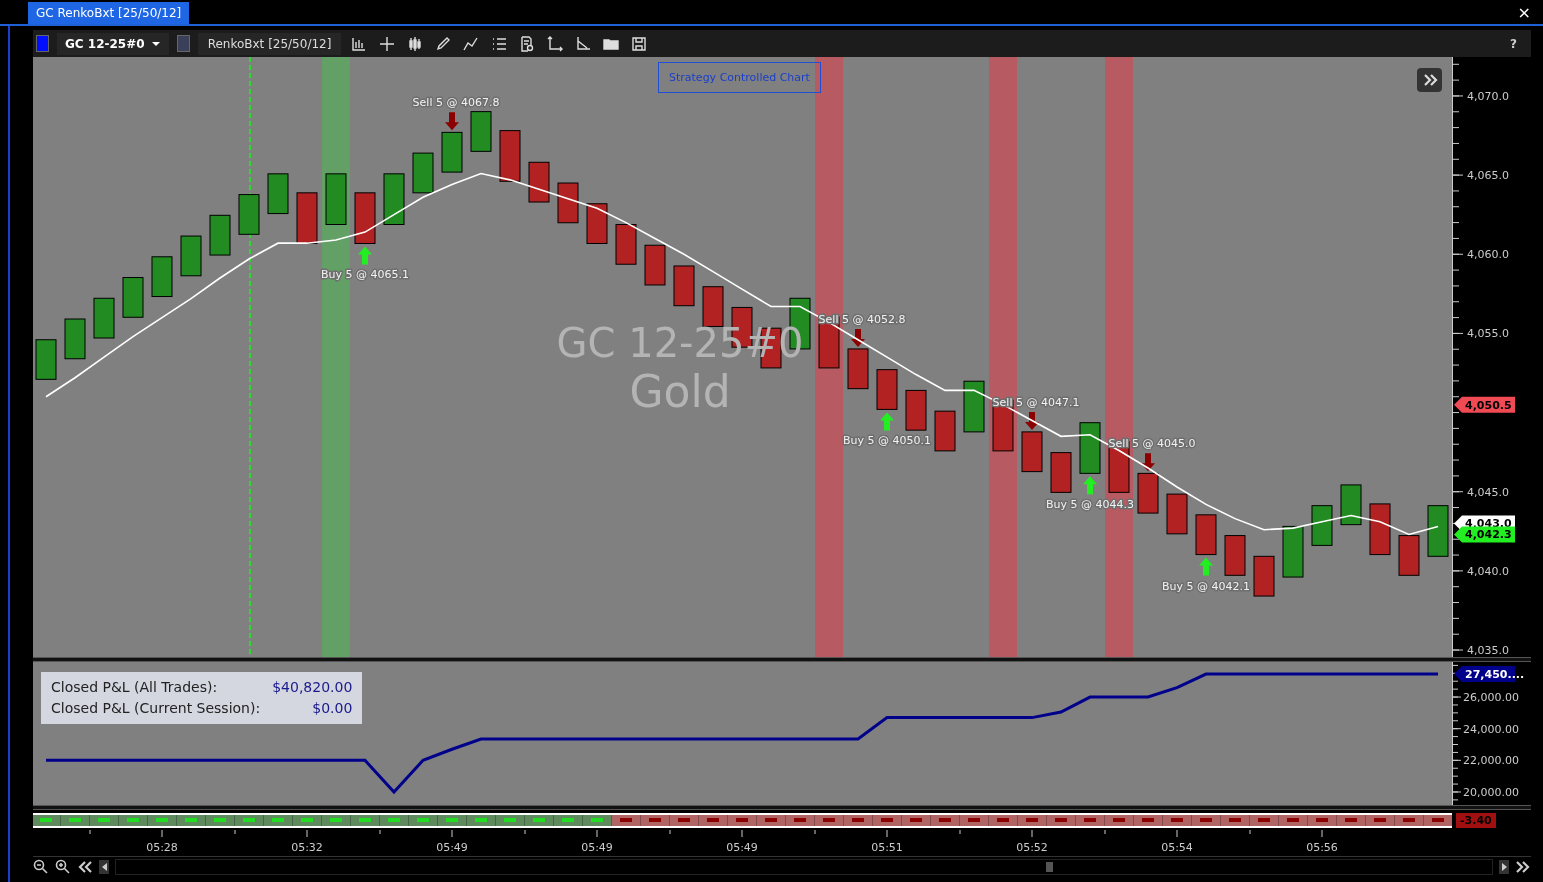 The width and height of the screenshot is (1543, 882). I want to click on double-chevron-left-icon, so click(85, 867).